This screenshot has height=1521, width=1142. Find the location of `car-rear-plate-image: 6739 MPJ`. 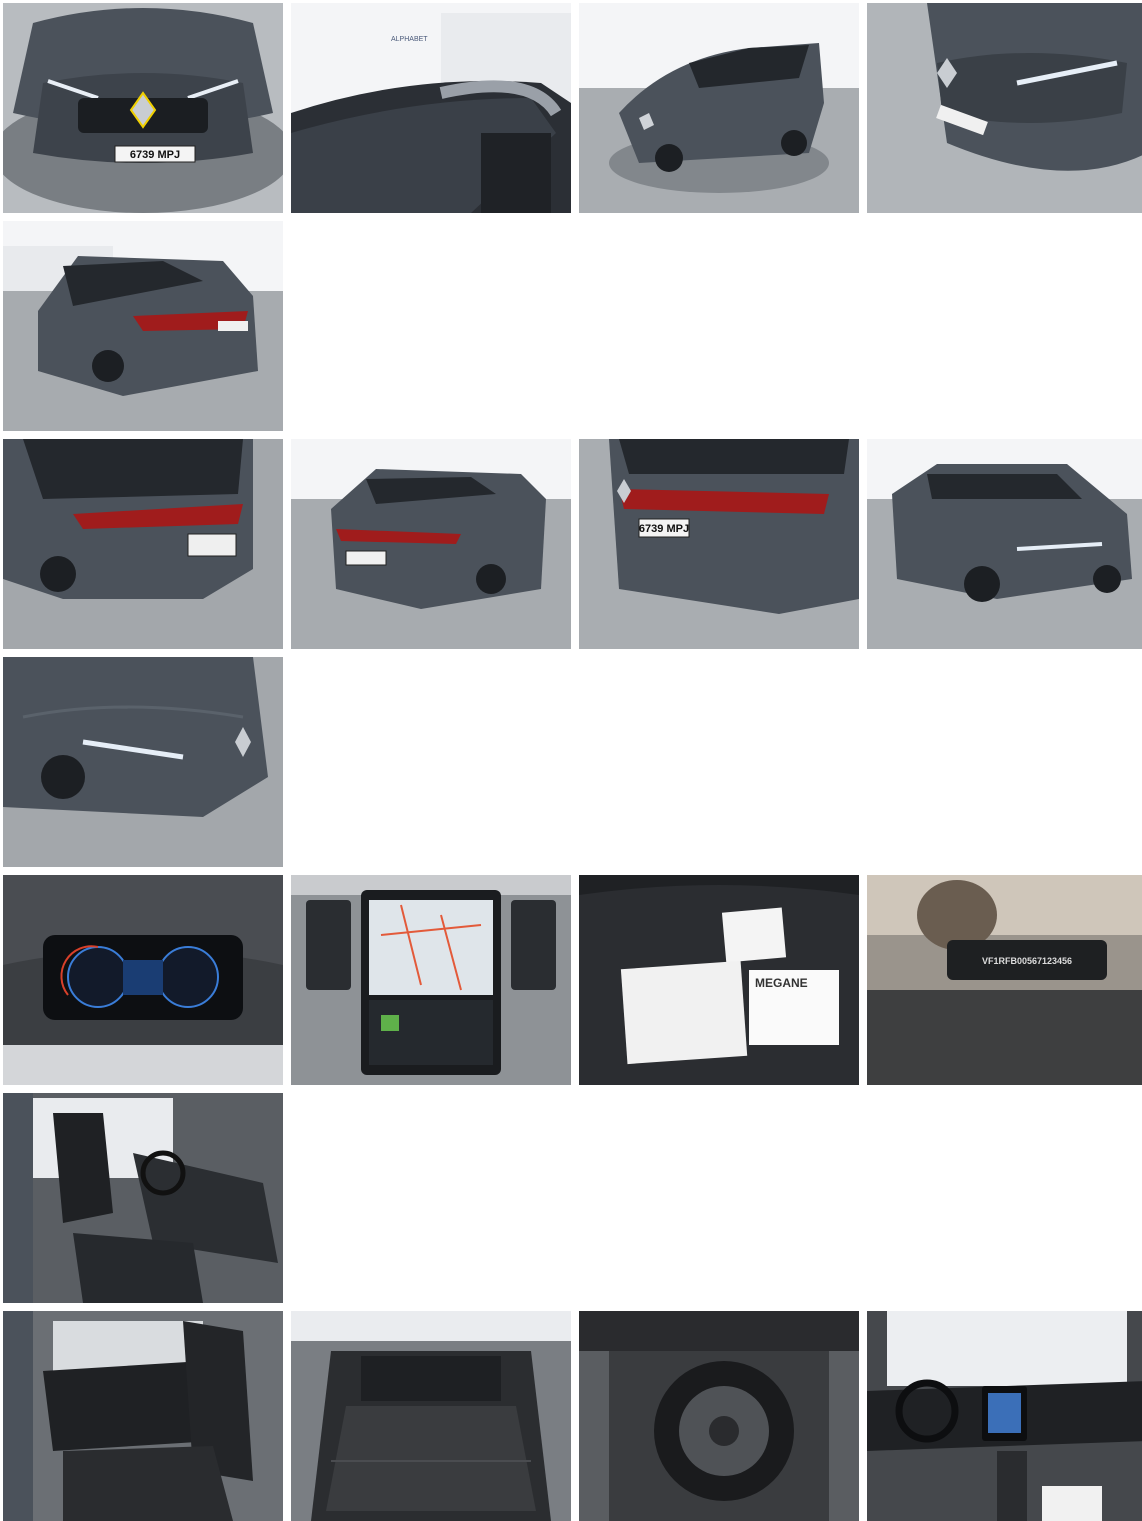

car-rear-plate-image: 6739 MPJ is located at coordinates (719, 544).